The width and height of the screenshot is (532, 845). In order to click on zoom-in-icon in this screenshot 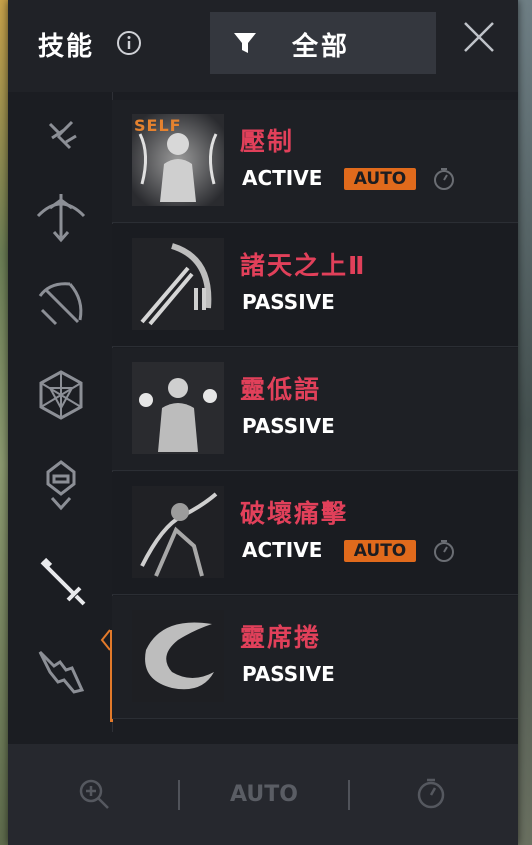, I will do `click(94, 794)`.